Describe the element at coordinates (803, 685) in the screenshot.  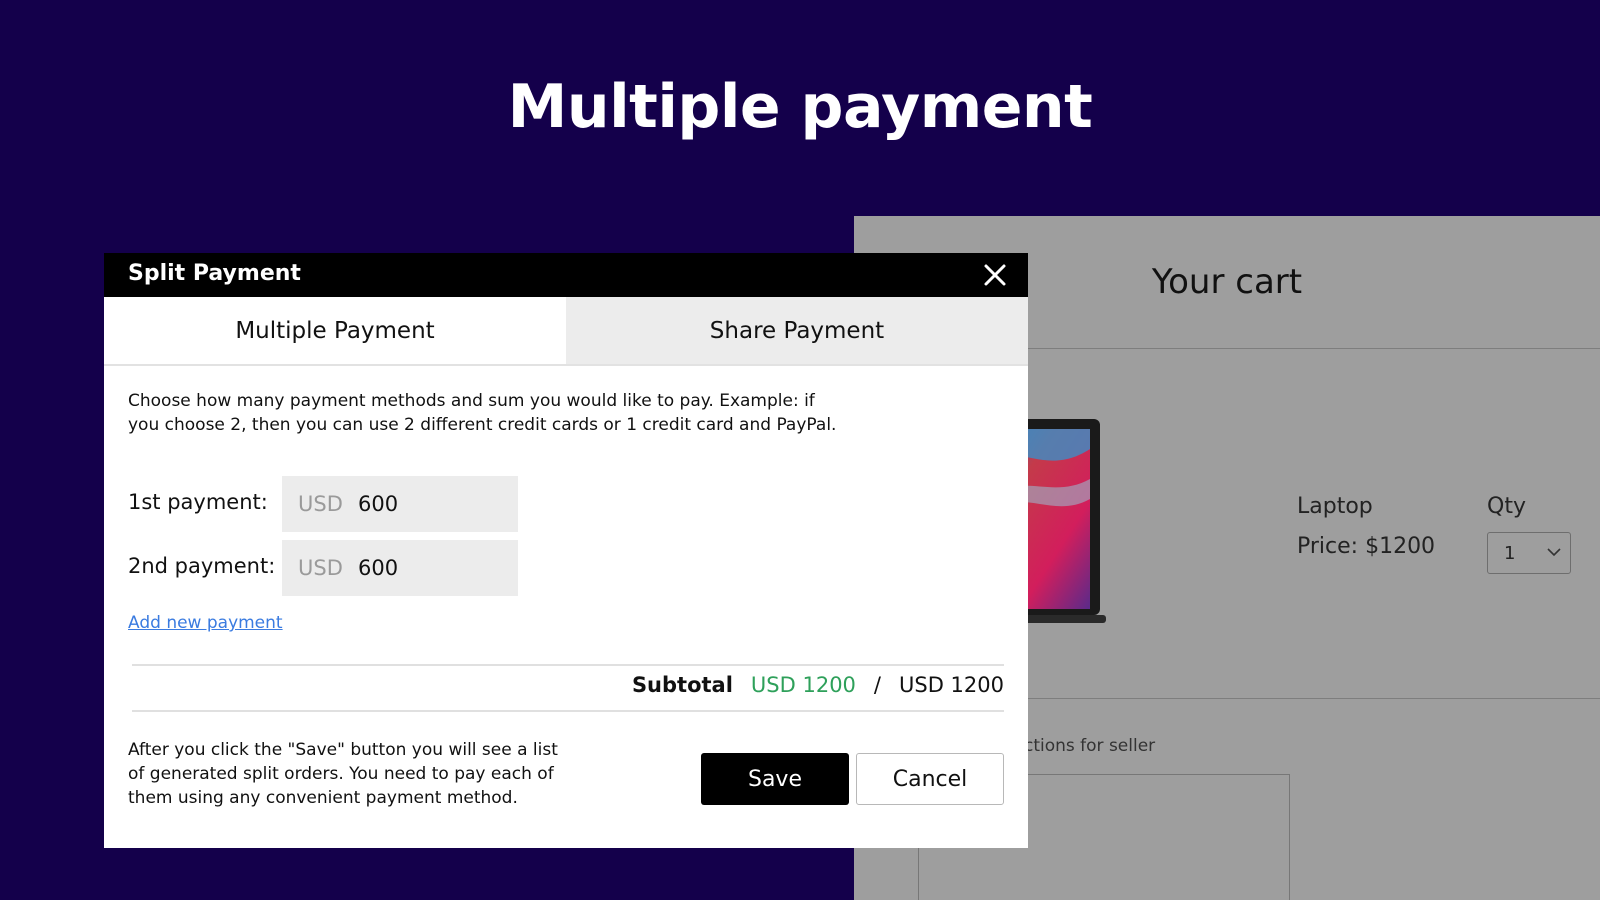
I see `subtotal-current: USD 1200` at that location.